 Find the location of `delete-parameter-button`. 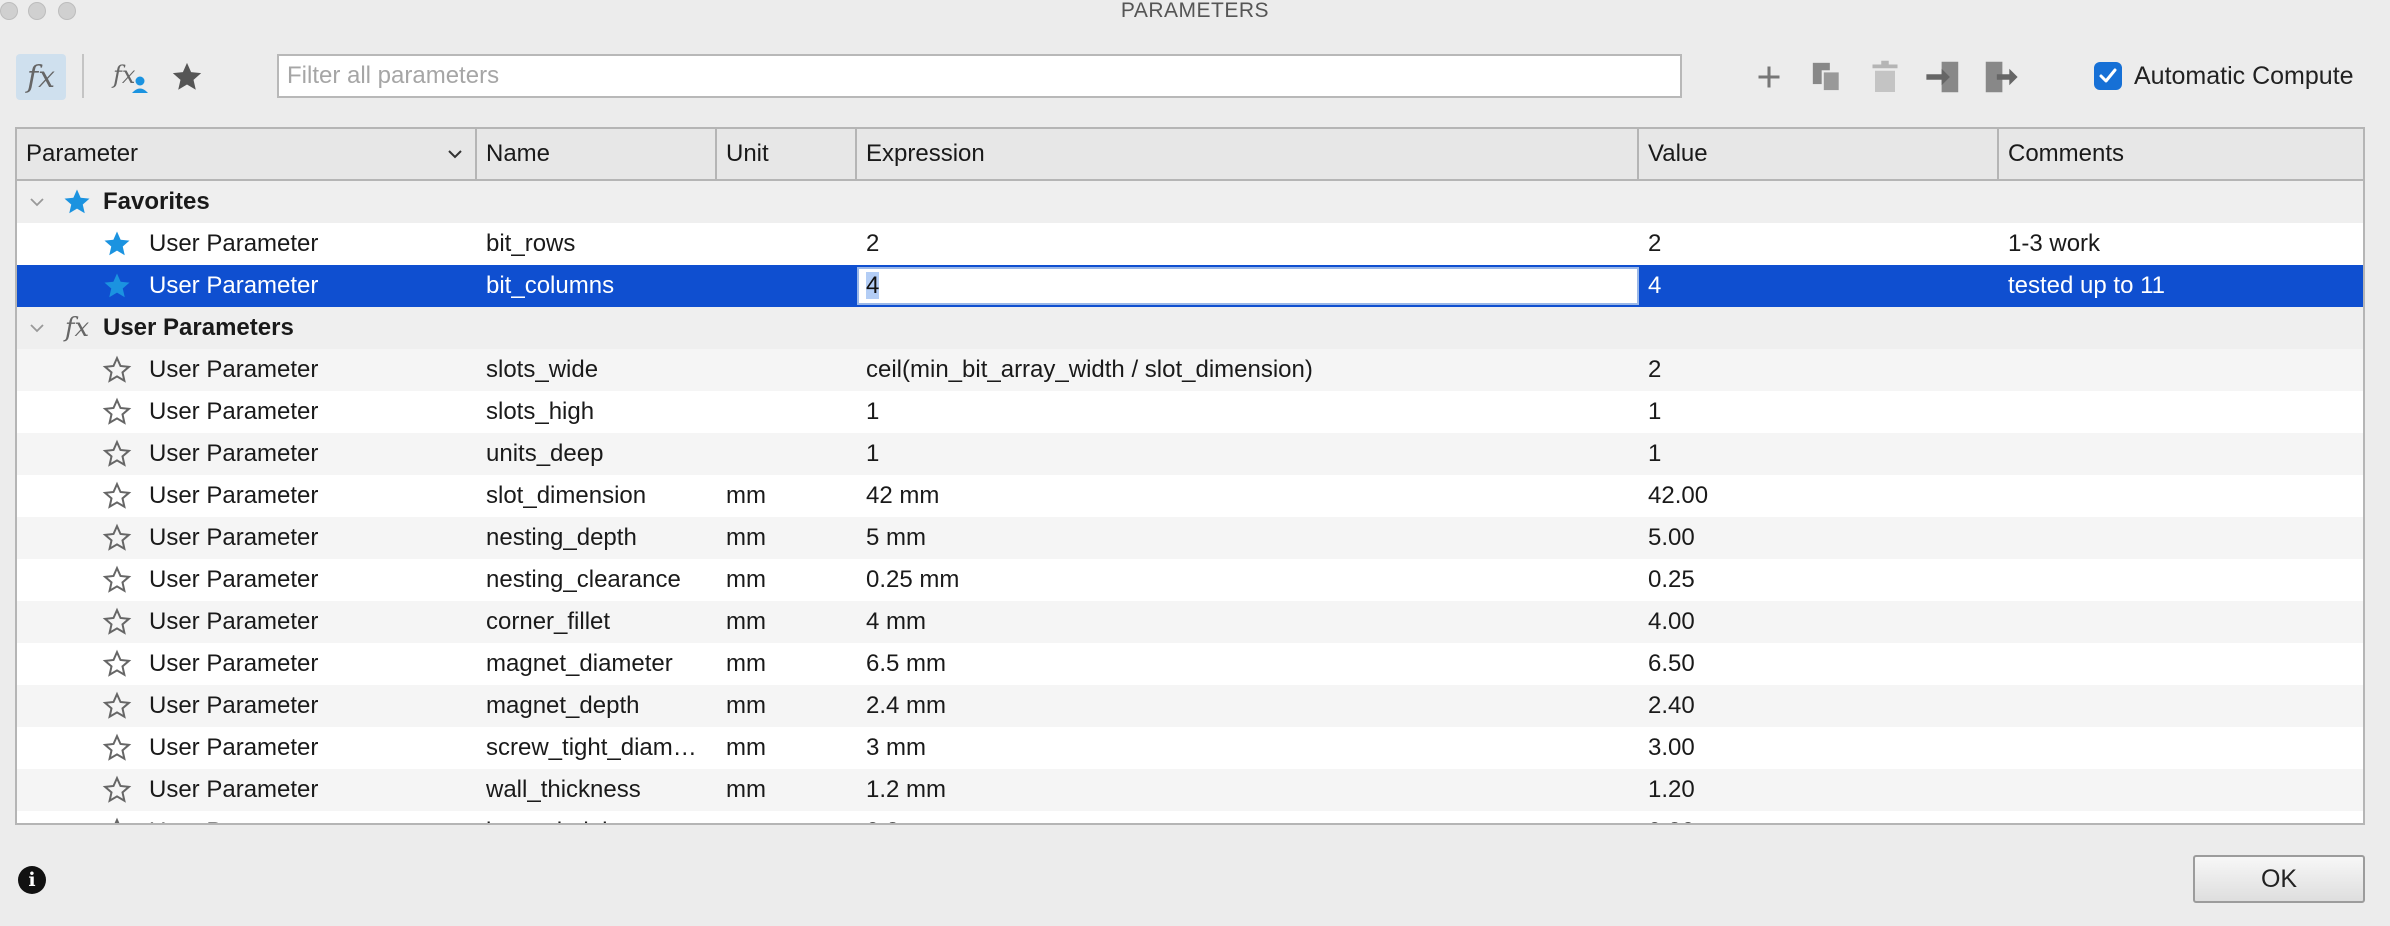

delete-parameter-button is located at coordinates (1885, 77).